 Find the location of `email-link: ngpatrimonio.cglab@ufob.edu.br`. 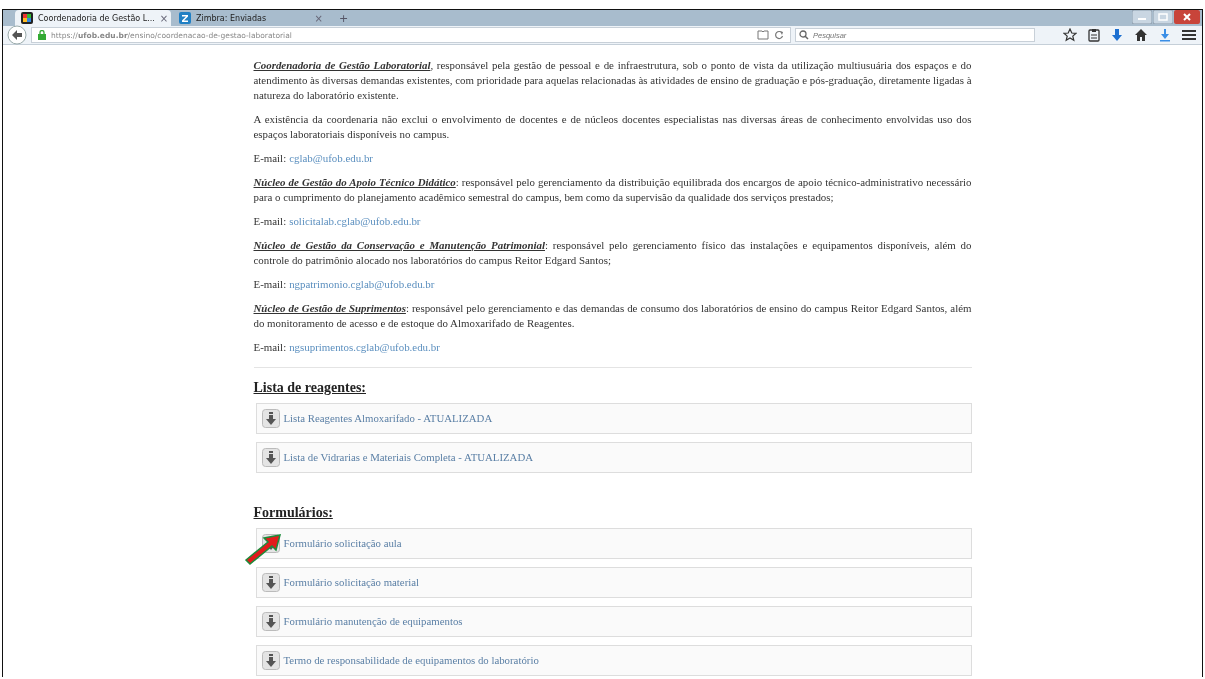

email-link: ngpatrimonio.cglab@ufob.edu.br is located at coordinates (362, 284).